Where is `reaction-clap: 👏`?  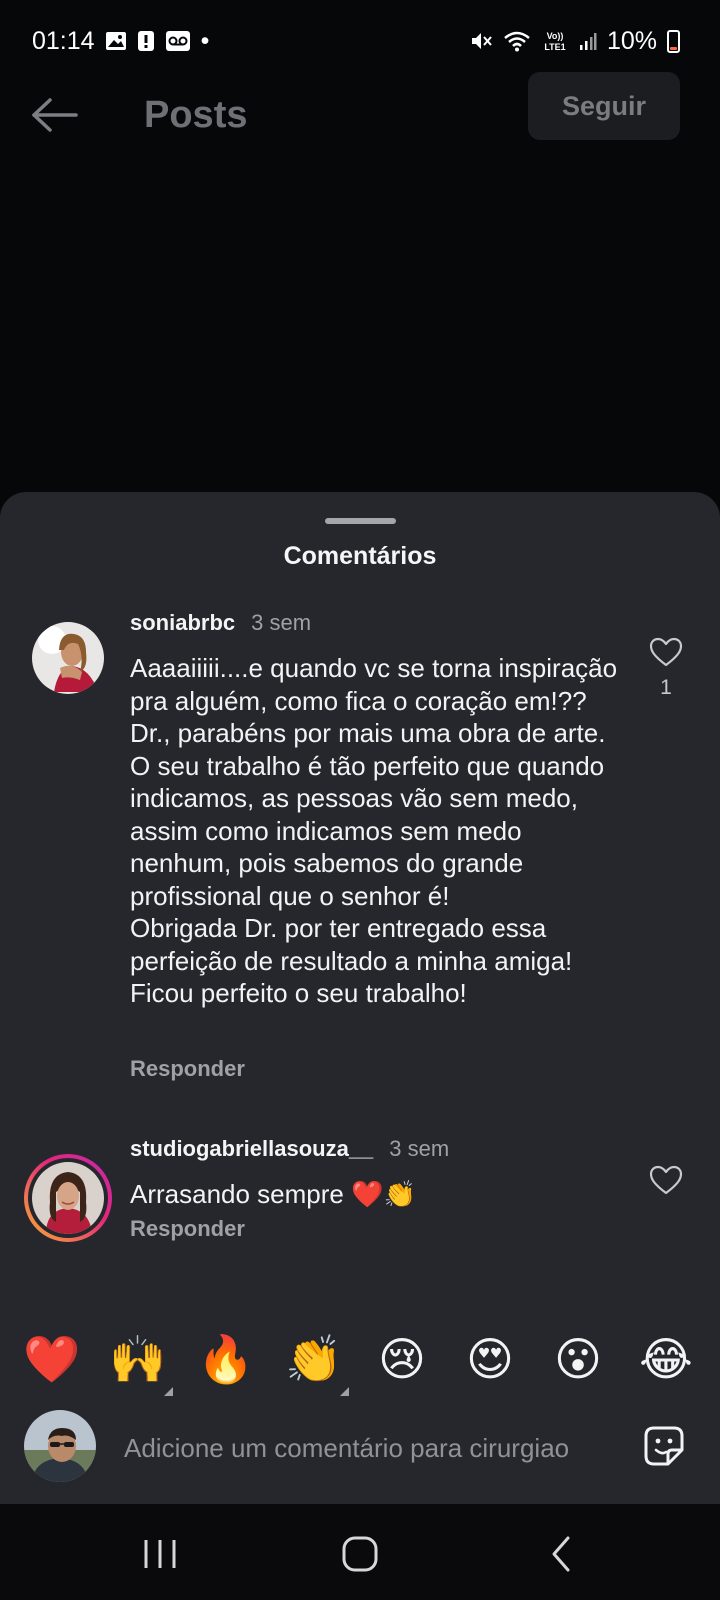 reaction-clap: 👏 is located at coordinates (316, 1362).